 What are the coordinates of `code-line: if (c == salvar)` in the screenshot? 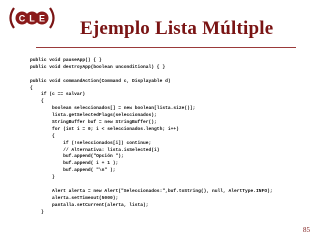 It's located at (58, 95).